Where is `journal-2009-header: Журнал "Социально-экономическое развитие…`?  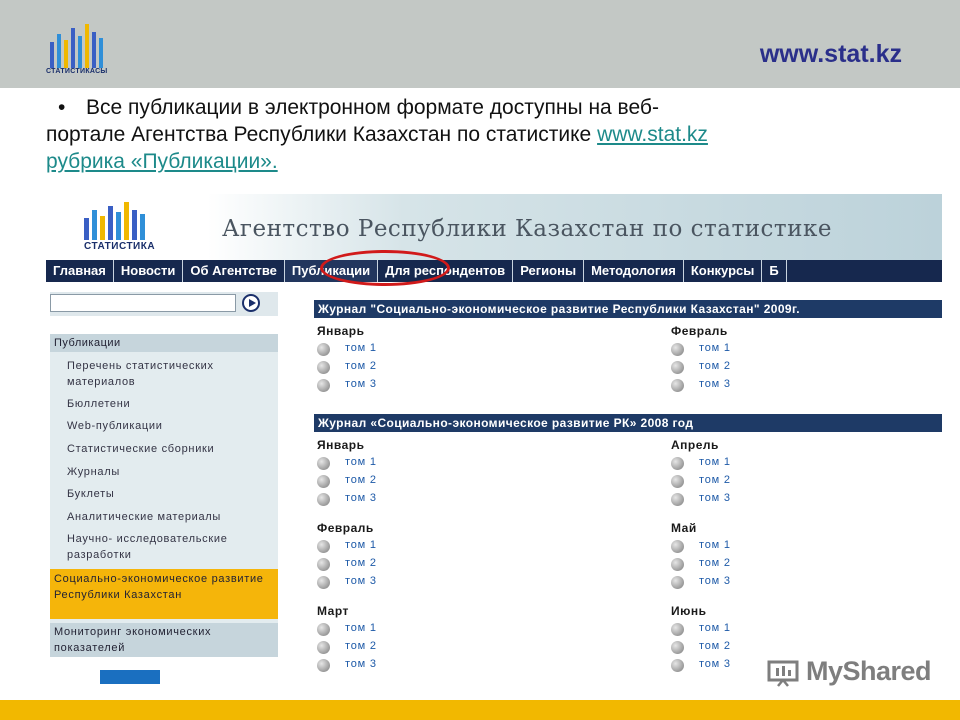
journal-2009-header: Журнал "Социально-экономическое развитие… is located at coordinates (628, 309).